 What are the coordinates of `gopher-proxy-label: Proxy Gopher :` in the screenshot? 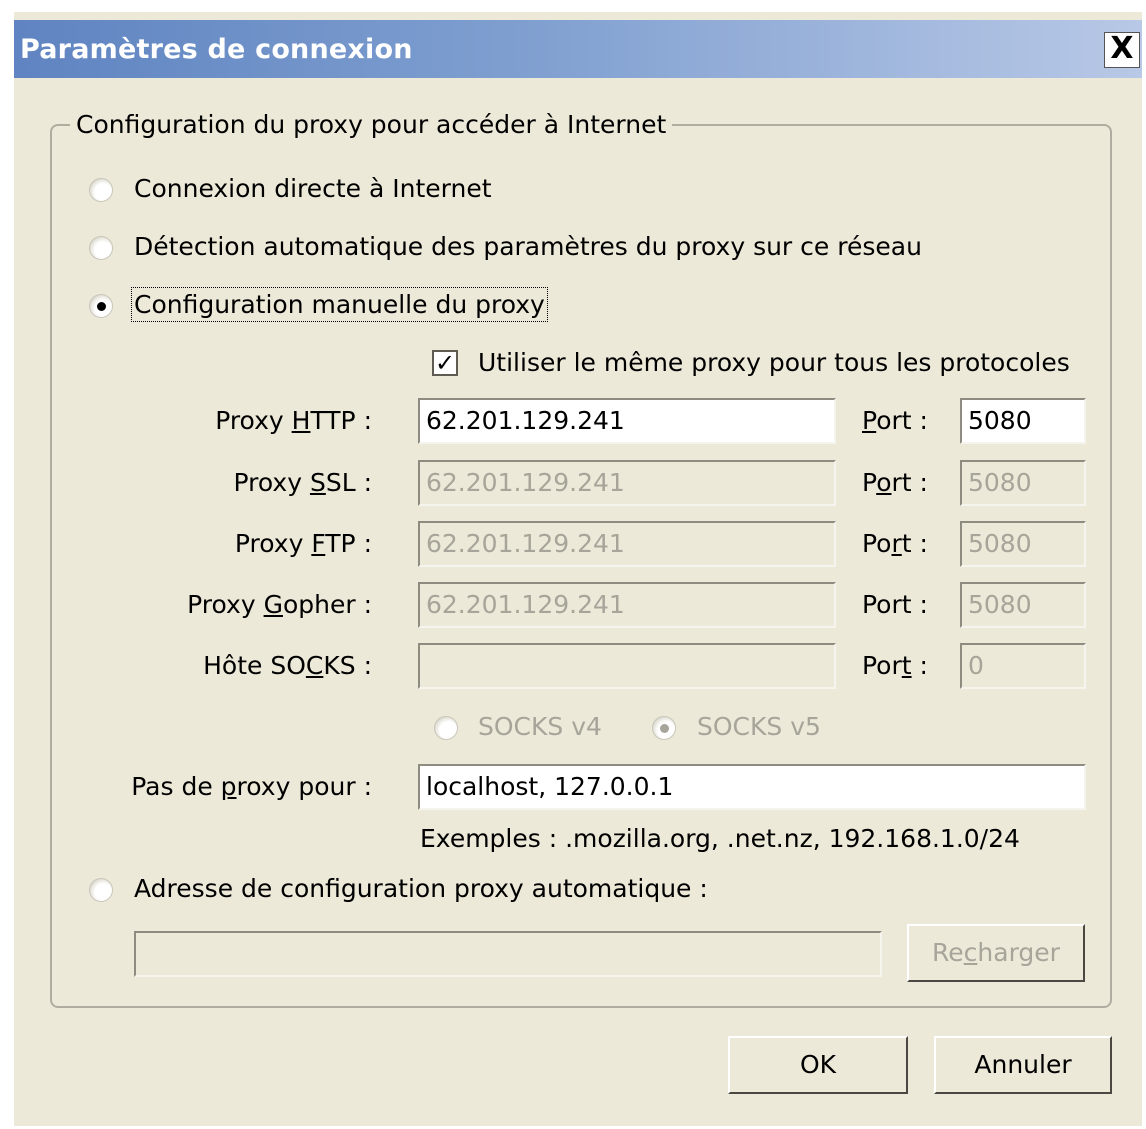 It's located at (279, 604).